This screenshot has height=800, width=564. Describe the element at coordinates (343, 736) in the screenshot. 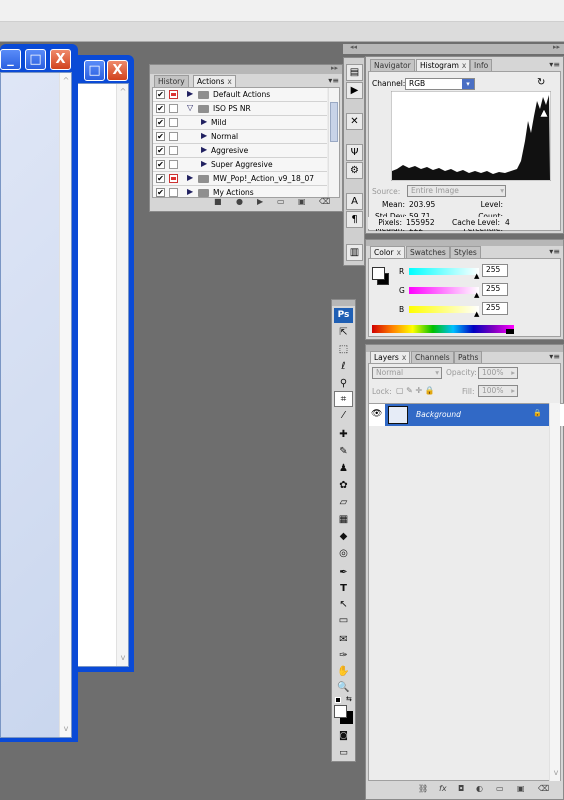

I see `quick-mask-icon: ◙` at that location.